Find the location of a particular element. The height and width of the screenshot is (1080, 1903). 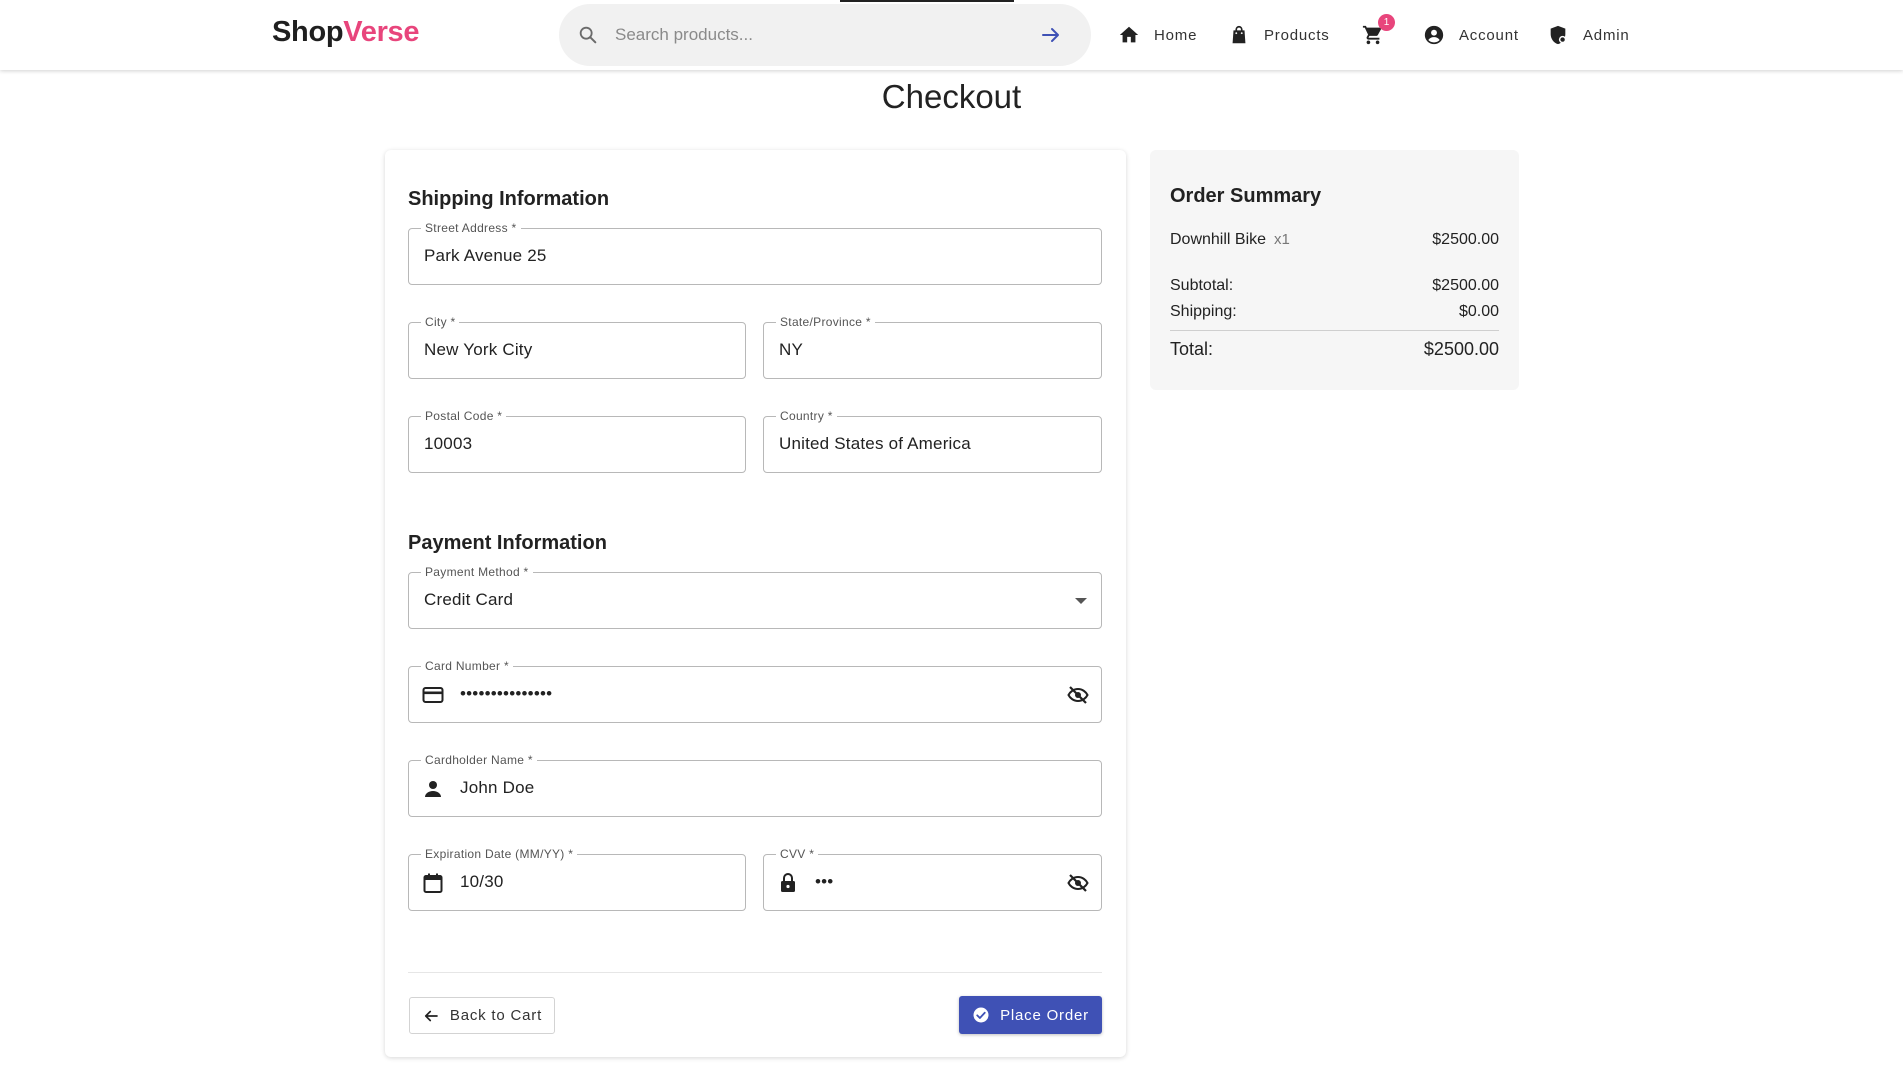

search-focus-indicator is located at coordinates (927, 1).